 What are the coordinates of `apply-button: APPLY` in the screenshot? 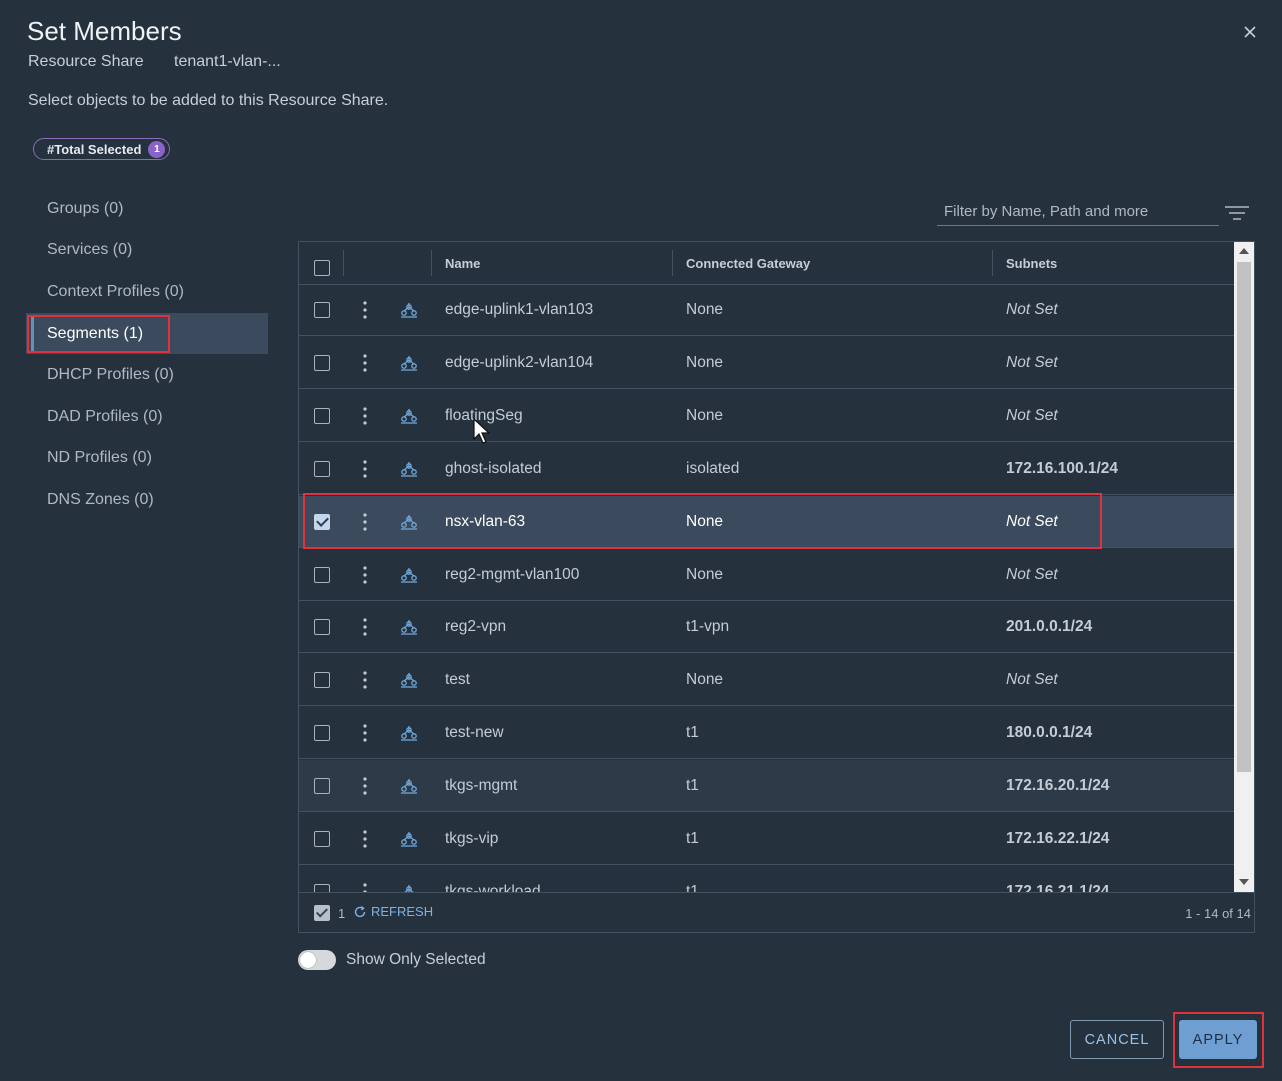 It's located at (1218, 1039).